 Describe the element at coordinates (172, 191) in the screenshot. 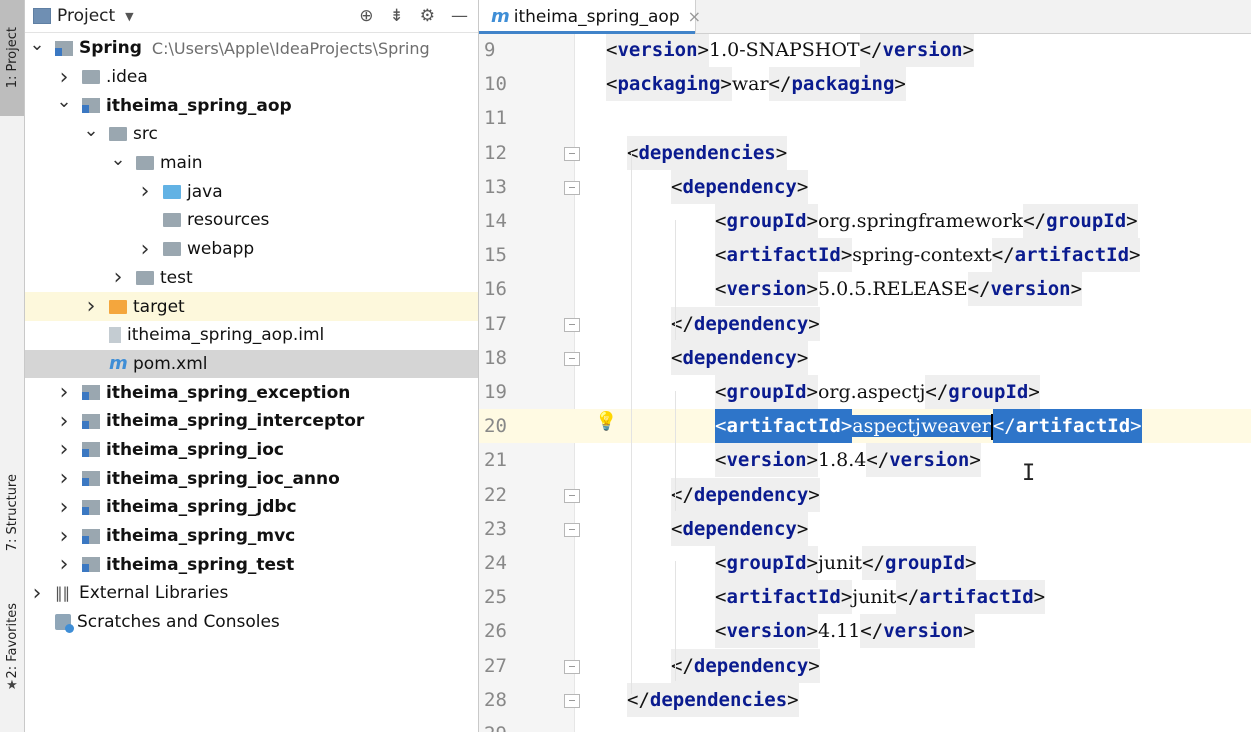

I see `source-folder-icon` at that location.